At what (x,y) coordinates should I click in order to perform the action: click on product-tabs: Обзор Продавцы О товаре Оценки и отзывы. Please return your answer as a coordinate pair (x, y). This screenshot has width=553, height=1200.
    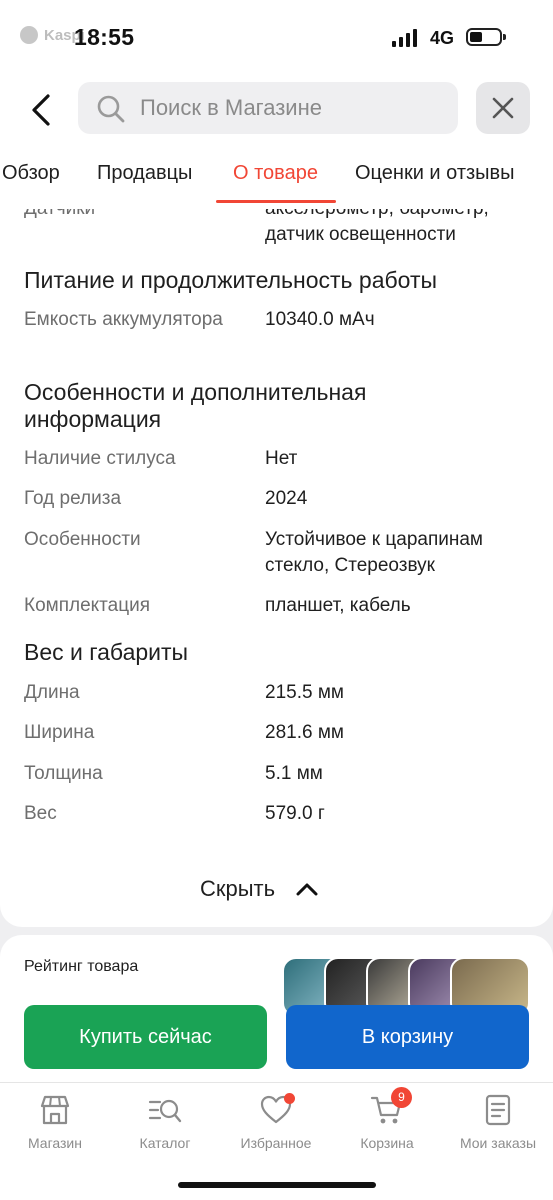
    Looking at the image, I should click on (276, 181).